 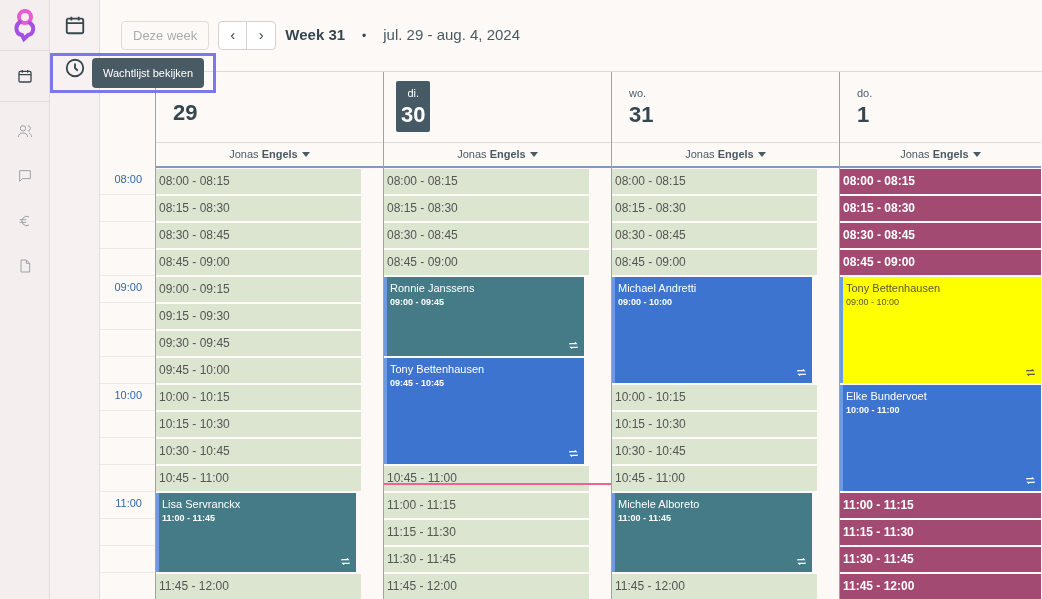 I want to click on appointment-time: 09:45 - 10:45, so click(x=418, y=383).